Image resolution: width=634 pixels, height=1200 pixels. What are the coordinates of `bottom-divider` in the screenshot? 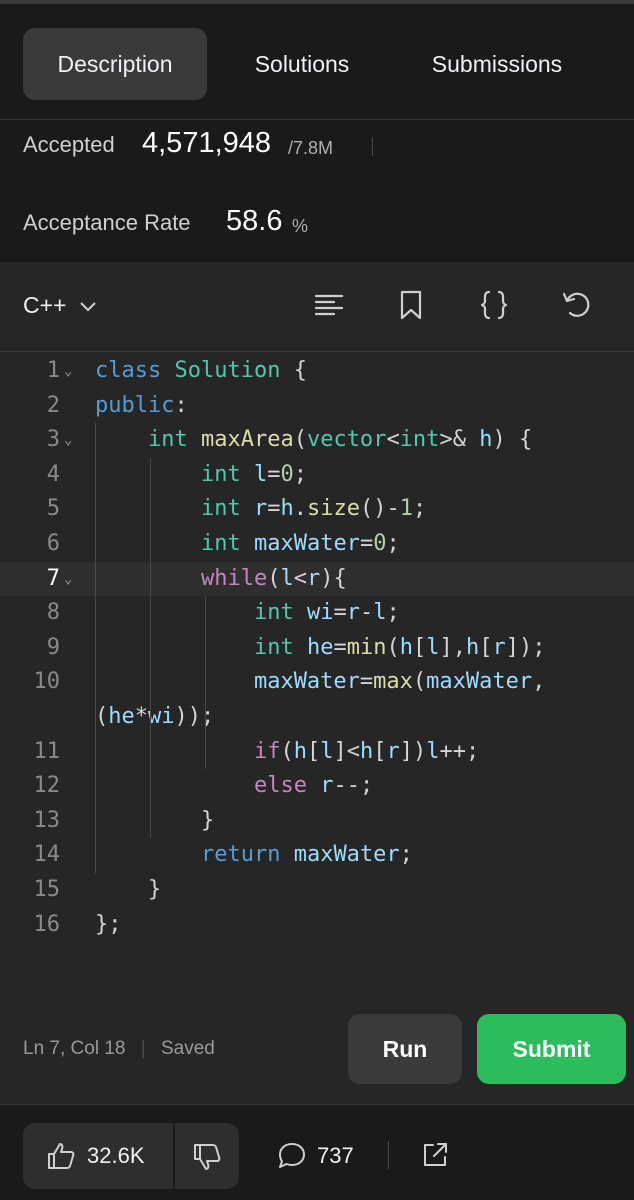 It's located at (388, 1155).